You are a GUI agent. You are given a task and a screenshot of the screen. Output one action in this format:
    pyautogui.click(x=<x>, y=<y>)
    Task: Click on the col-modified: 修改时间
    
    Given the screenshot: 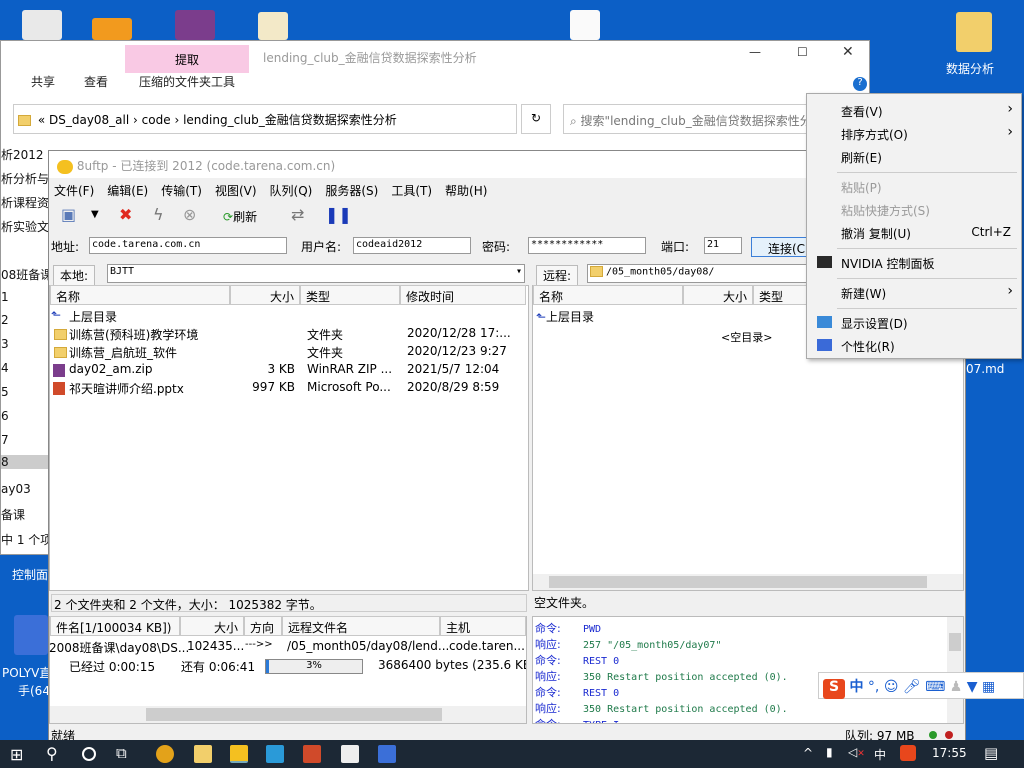 What is the action you would take?
    pyautogui.click(x=463, y=295)
    